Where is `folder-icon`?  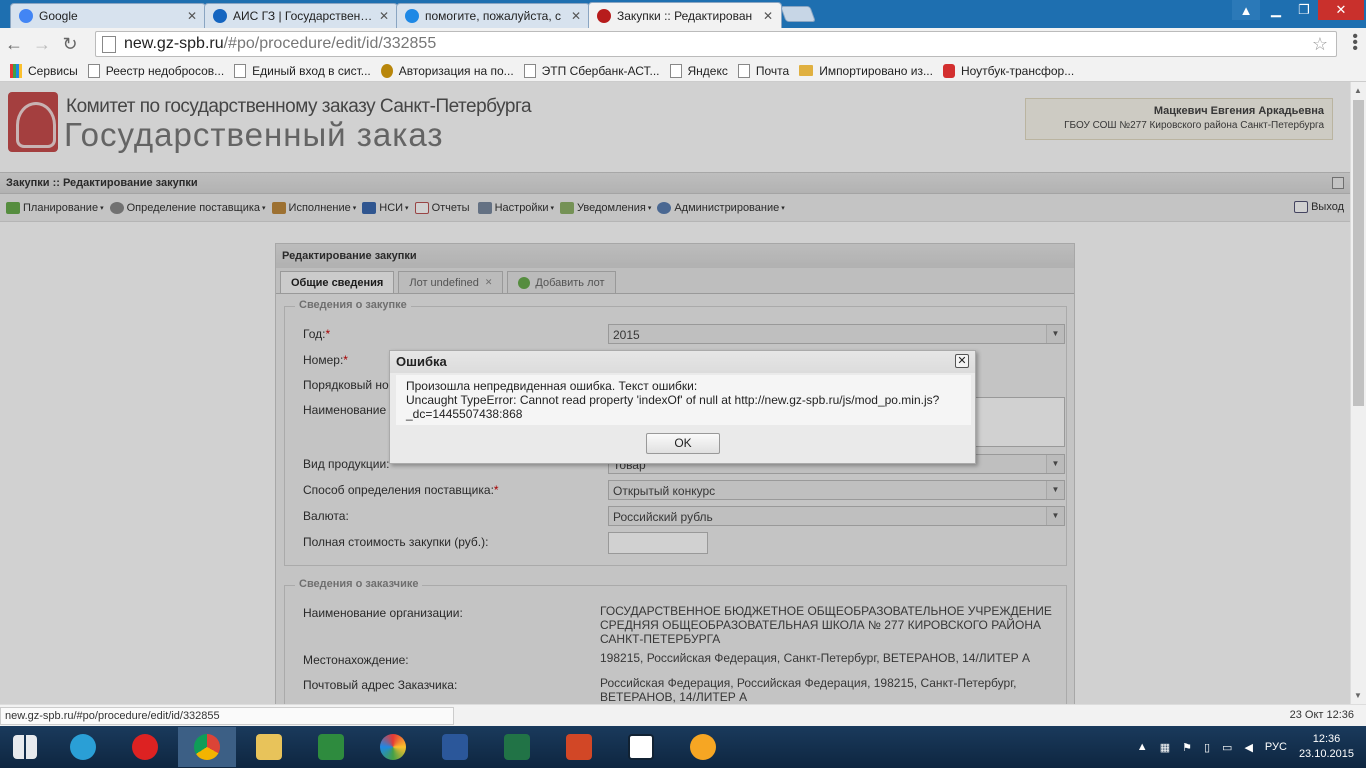
folder-icon is located at coordinates (806, 70).